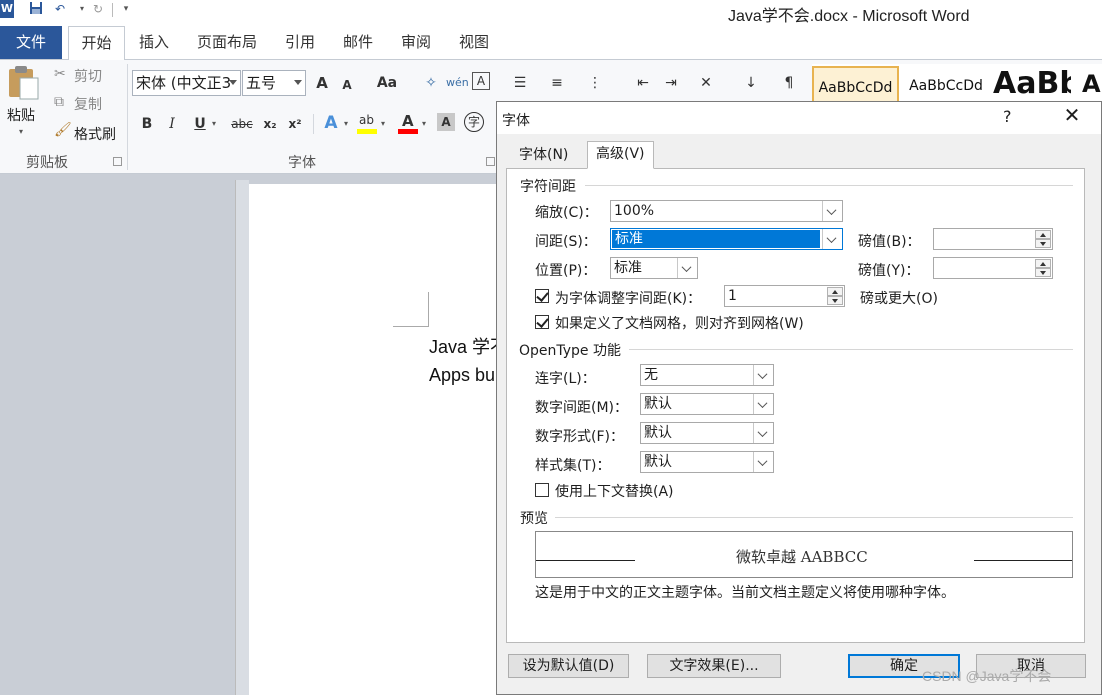 This screenshot has width=1102, height=695. I want to click on superscript-icon: x², so click(295, 124).